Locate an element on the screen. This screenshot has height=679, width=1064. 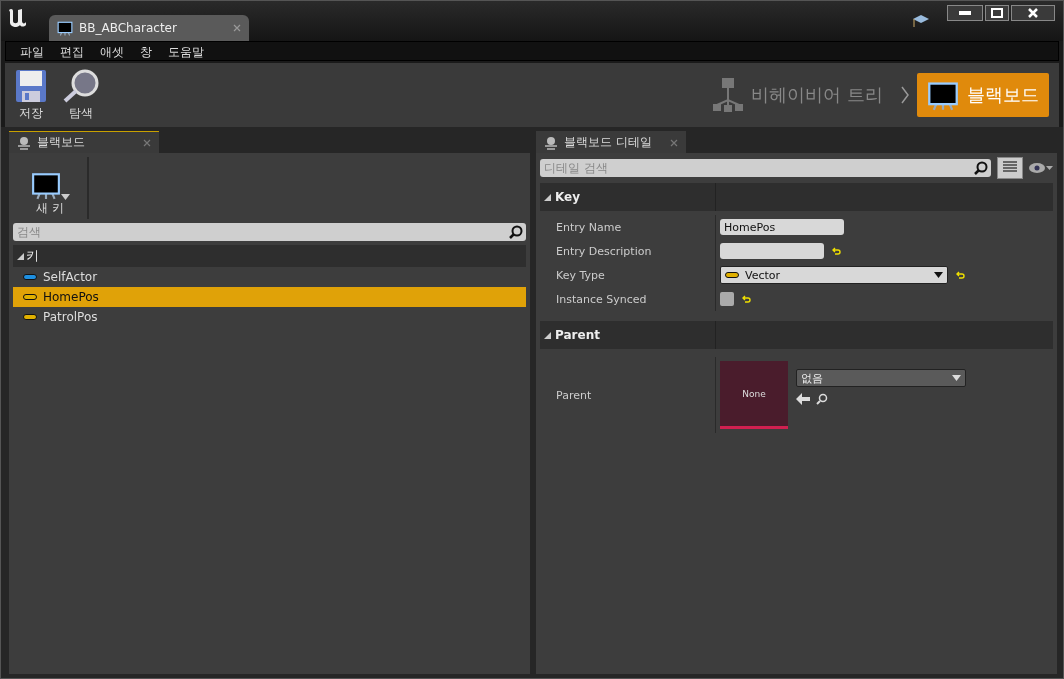
toolbar-button: 탐색 is located at coordinates (81, 95).